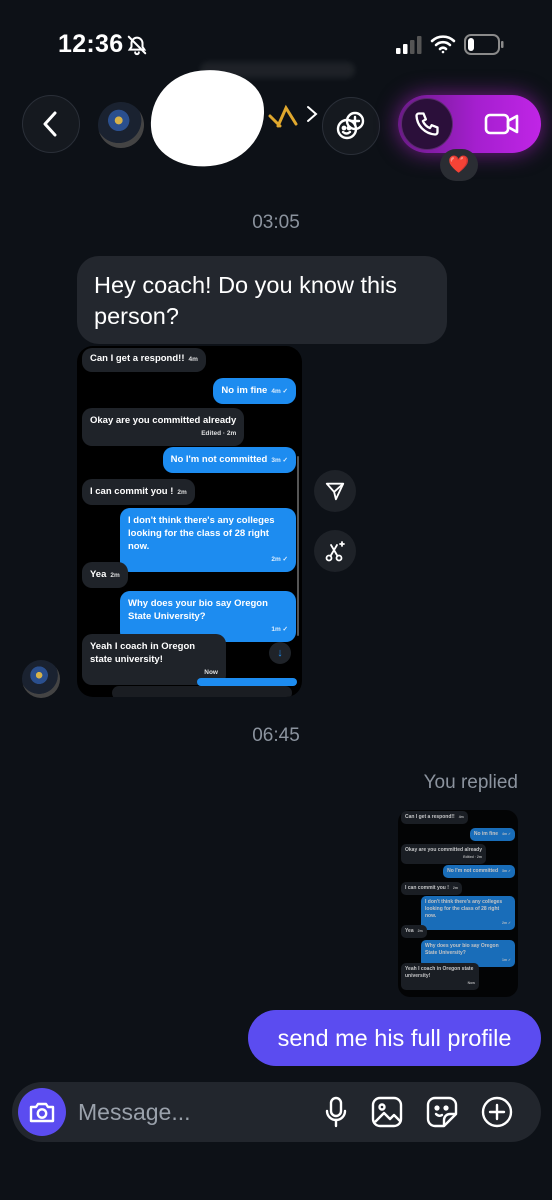 This screenshot has height=1200, width=552. What do you see at coordinates (247, 682) in the screenshot?
I see `shot-partial-bubble` at bounding box center [247, 682].